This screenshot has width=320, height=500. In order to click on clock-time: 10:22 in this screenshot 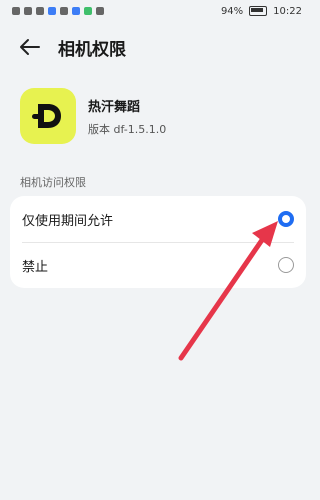, I will do `click(287, 11)`.